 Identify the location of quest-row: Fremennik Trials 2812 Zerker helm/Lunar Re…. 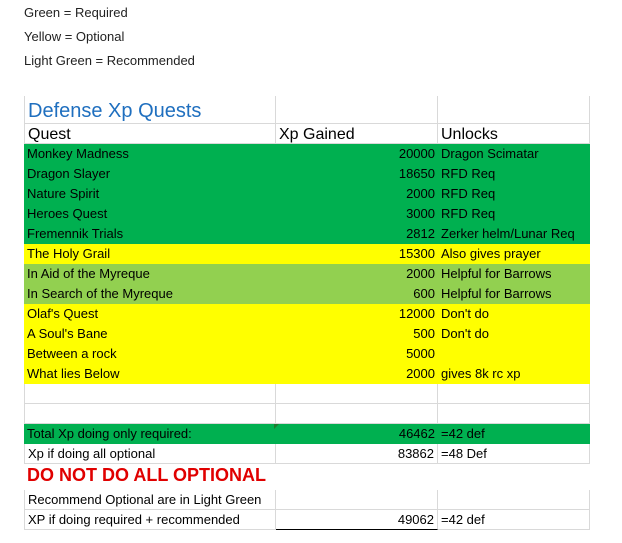
(307, 234).